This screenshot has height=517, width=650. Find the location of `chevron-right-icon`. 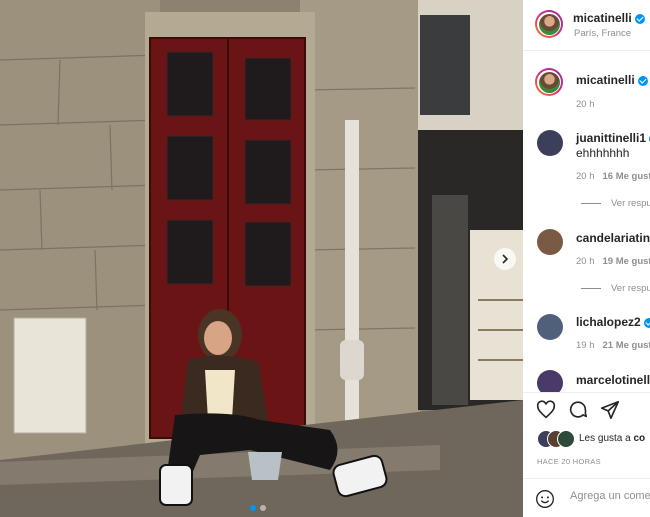

chevron-right-icon is located at coordinates (505, 259).